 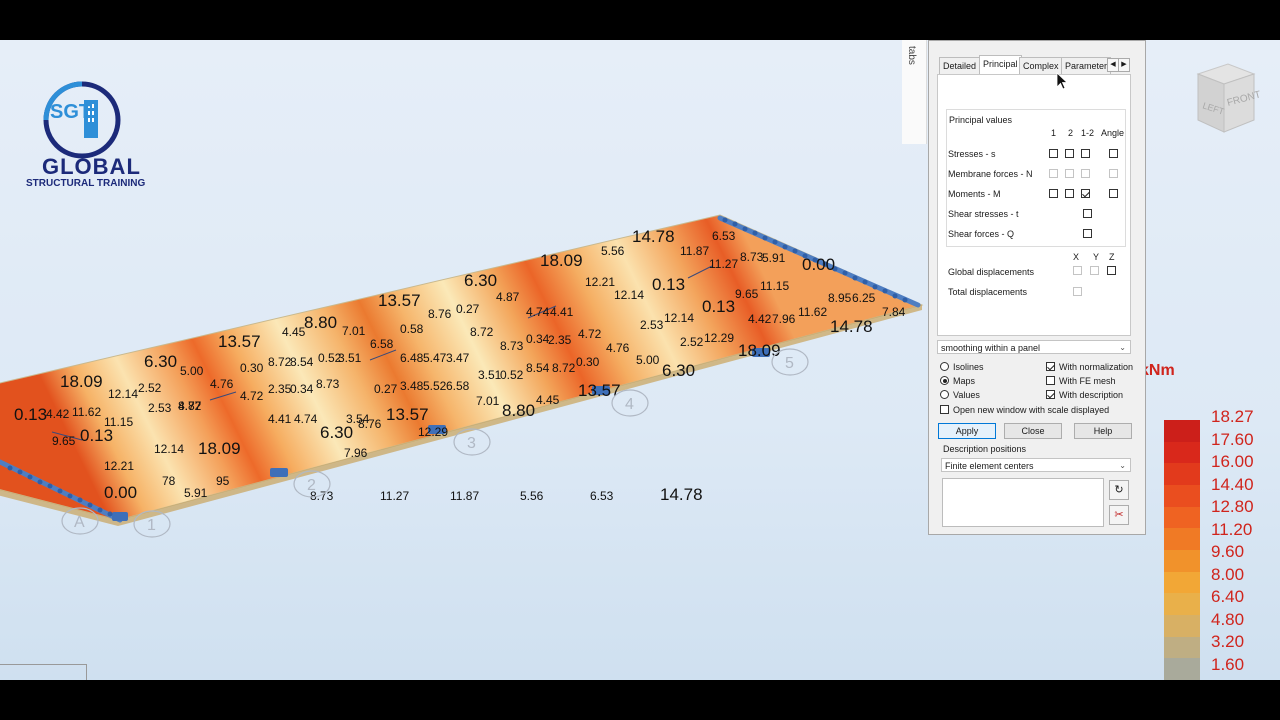 I want to click on description-preview-box, so click(x=1023, y=502).